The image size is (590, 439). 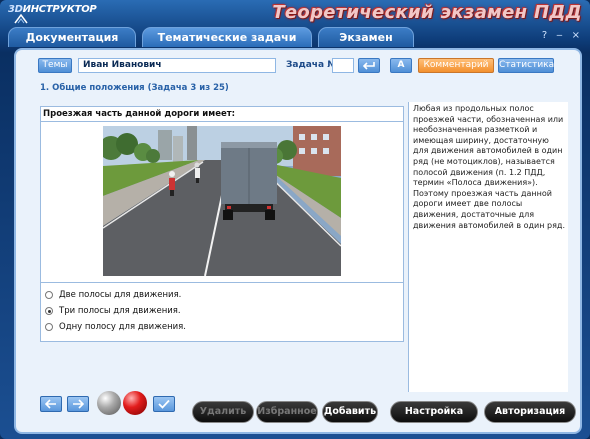 I want to click on section-title: 1. Общие положения (Задача 3 из 25), so click(x=134, y=88).